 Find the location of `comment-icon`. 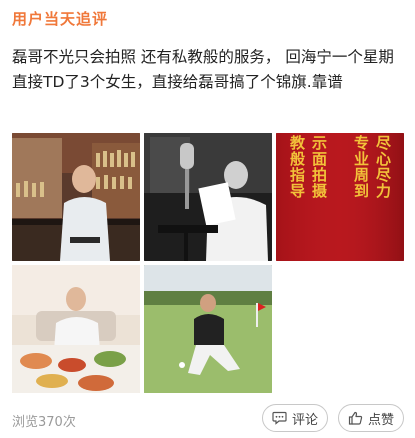

comment-icon is located at coordinates (279, 418).